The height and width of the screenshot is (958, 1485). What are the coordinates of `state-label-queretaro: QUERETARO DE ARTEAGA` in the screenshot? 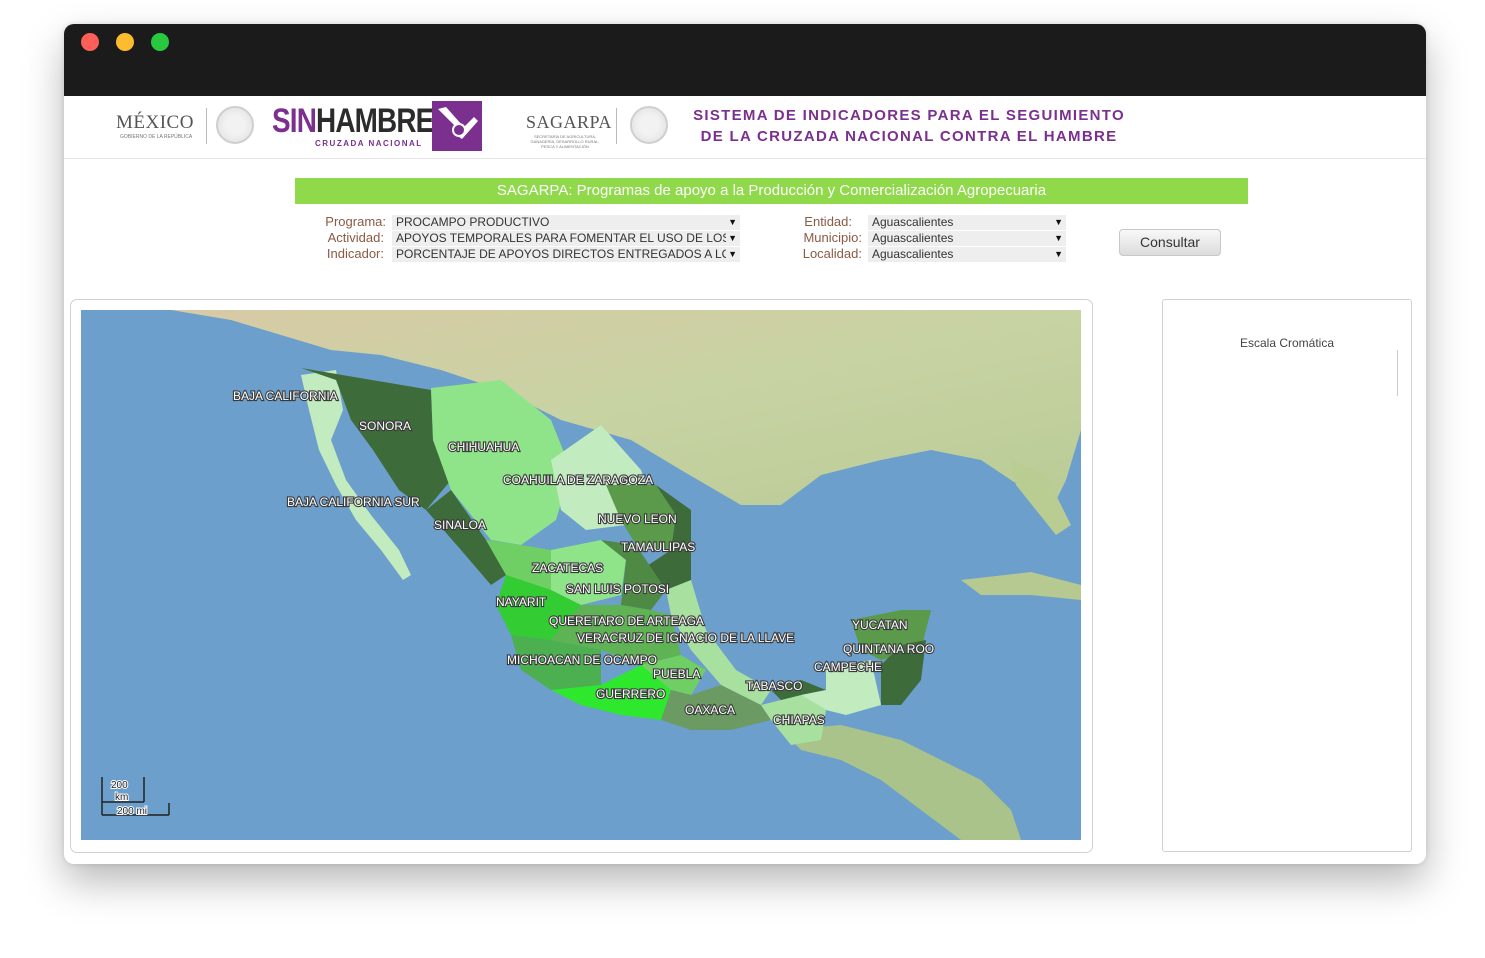 It's located at (626, 621).